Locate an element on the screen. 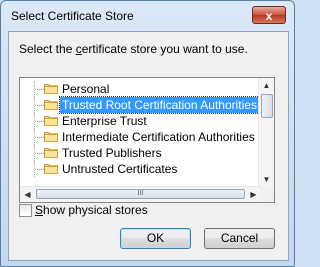  tree-item-label: Enterprise Trust is located at coordinates (104, 121).